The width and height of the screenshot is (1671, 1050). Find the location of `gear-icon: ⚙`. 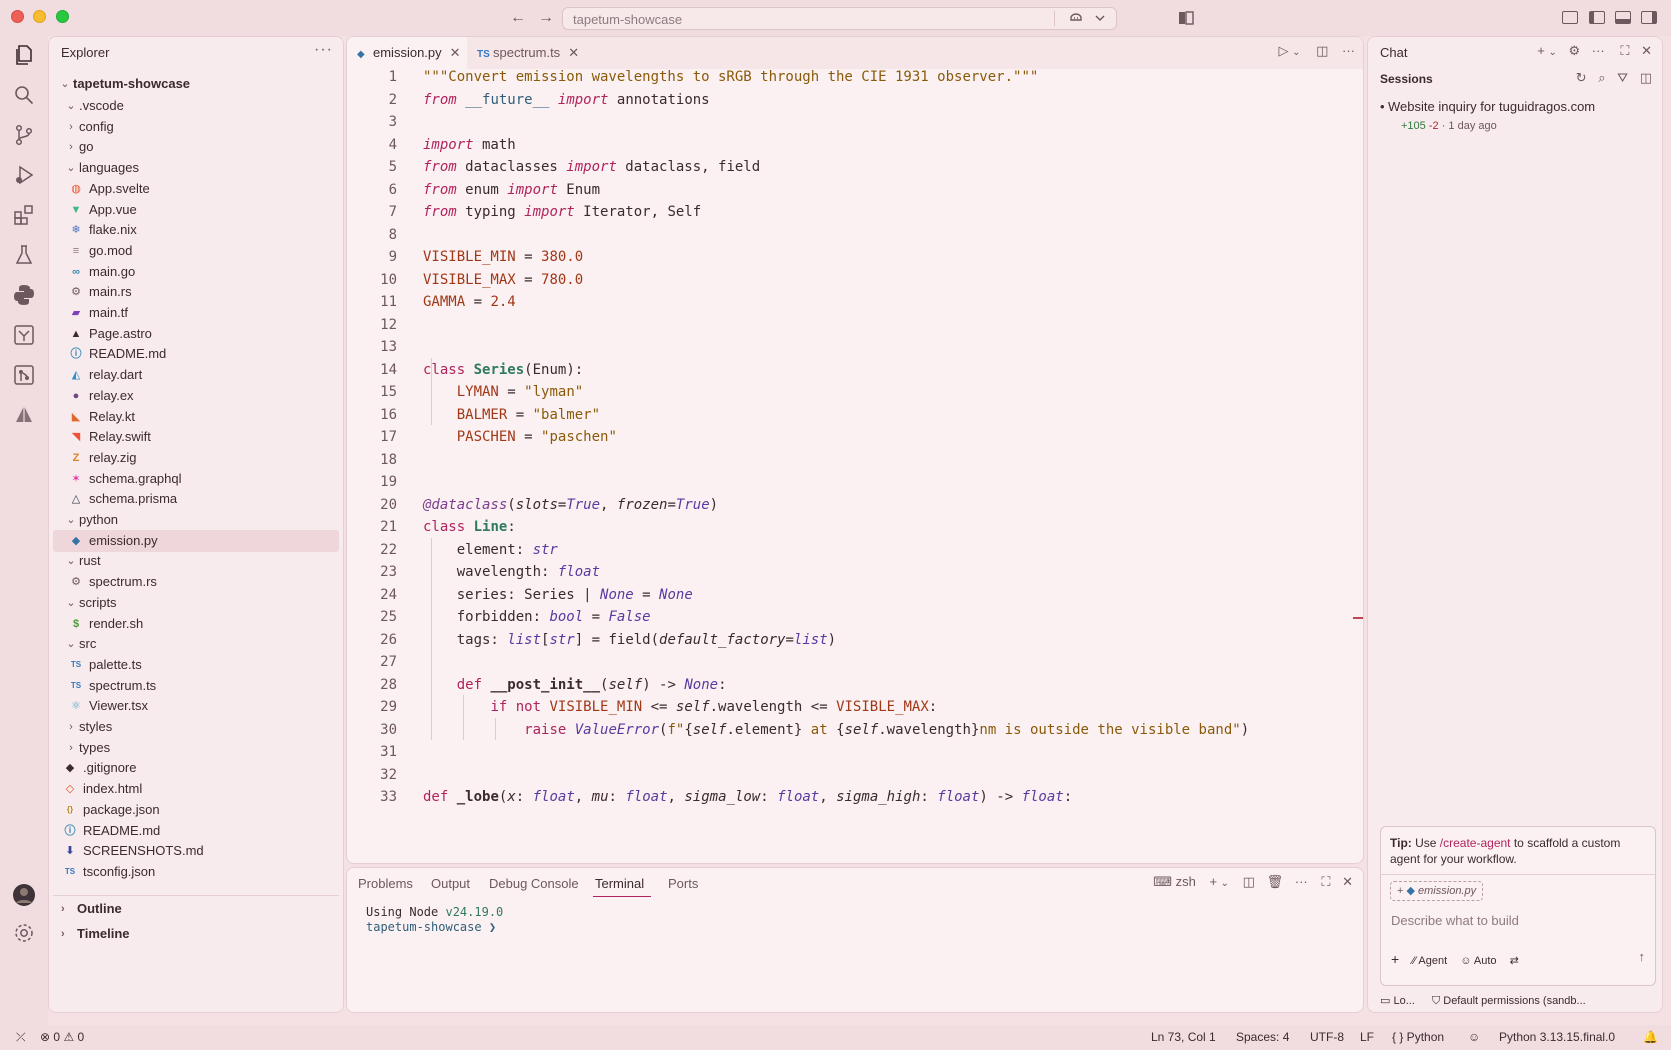

gear-icon: ⚙ is located at coordinates (1574, 50).